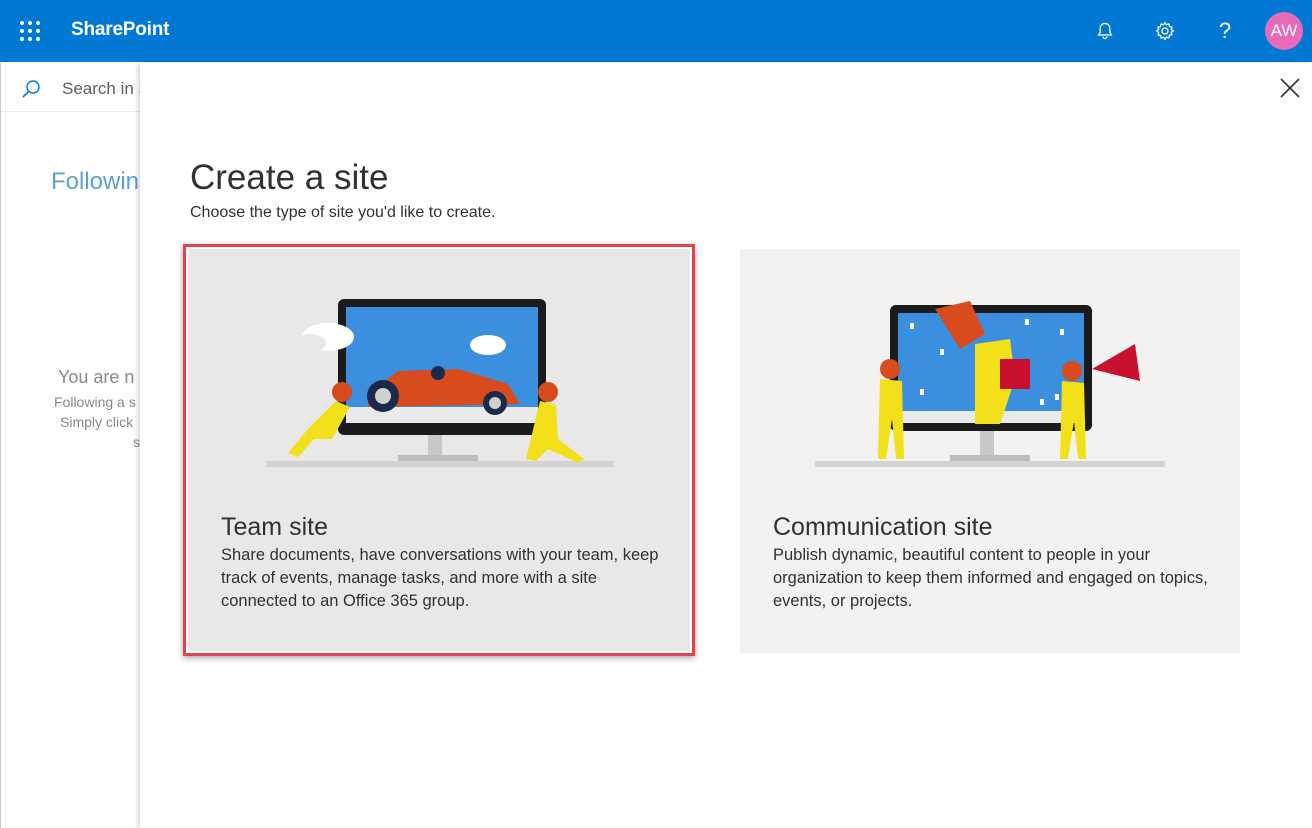 This screenshot has height=828, width=1312. I want to click on card-title: Team site, so click(274, 527).